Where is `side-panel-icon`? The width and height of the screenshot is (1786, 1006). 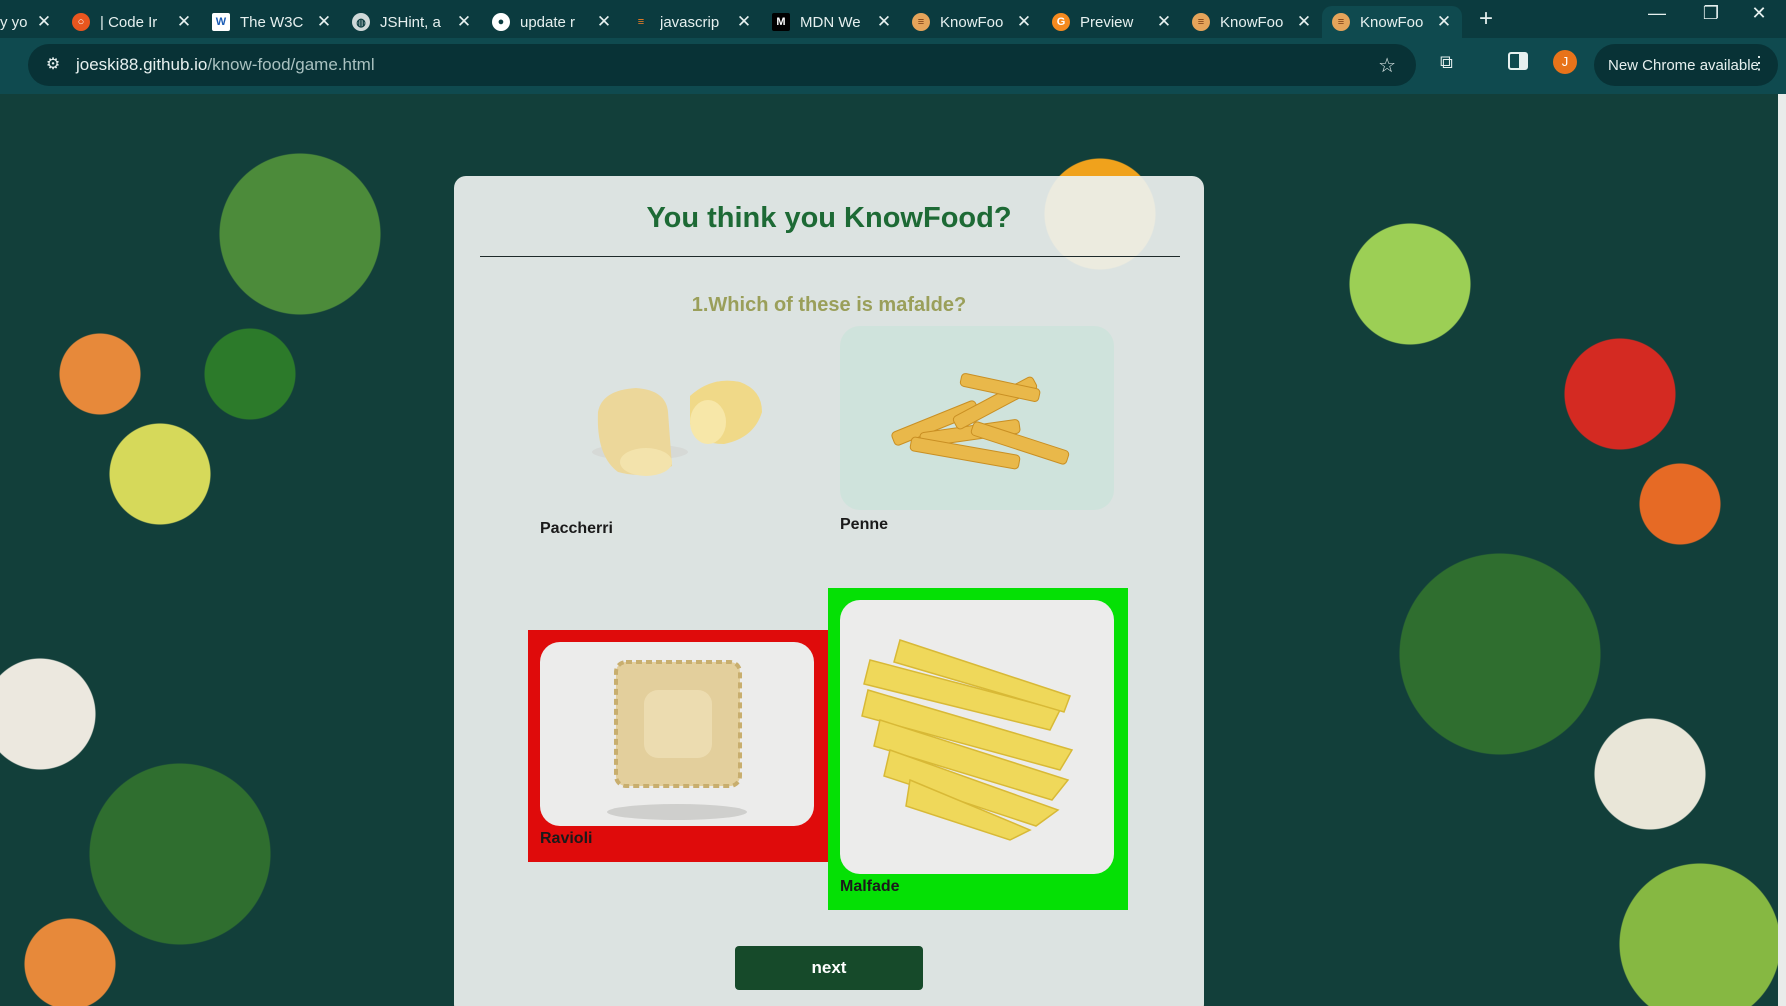 side-panel-icon is located at coordinates (1518, 61).